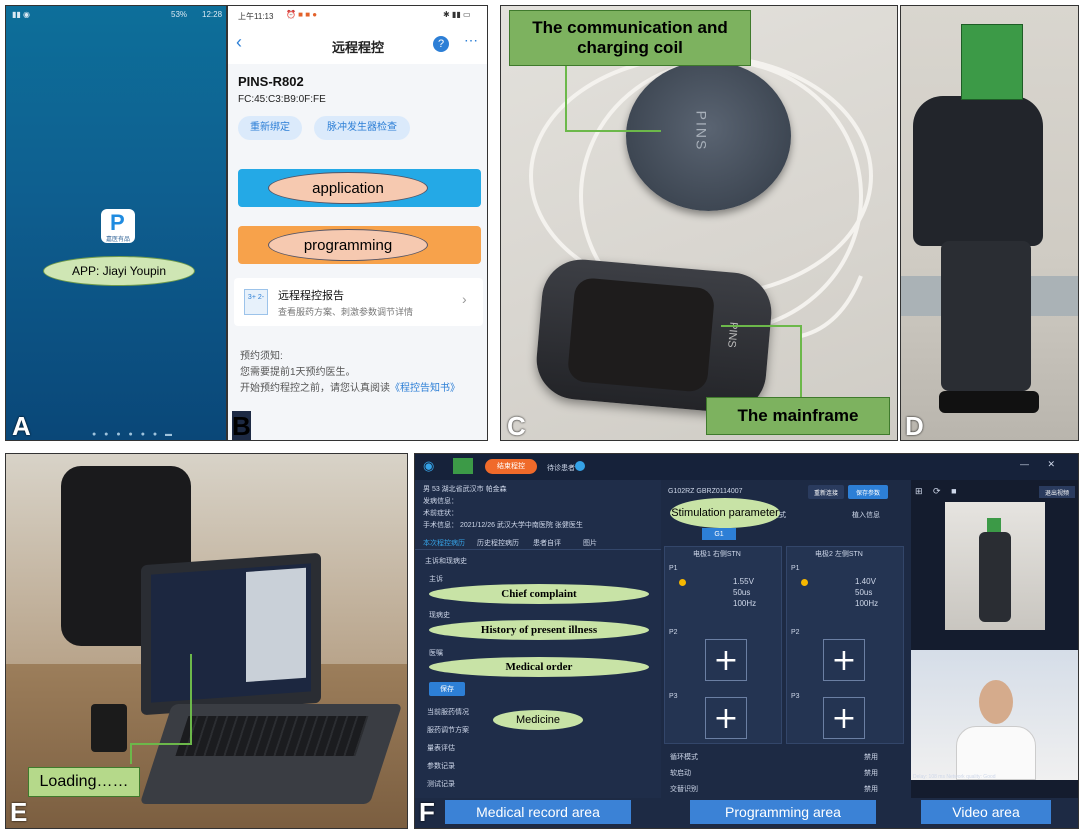  Describe the element at coordinates (463, 466) in the screenshot. I see `patient-mask` at that location.